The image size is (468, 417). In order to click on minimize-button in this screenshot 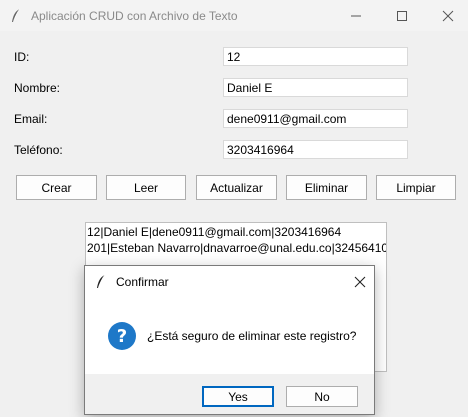, I will do `click(356, 15)`.